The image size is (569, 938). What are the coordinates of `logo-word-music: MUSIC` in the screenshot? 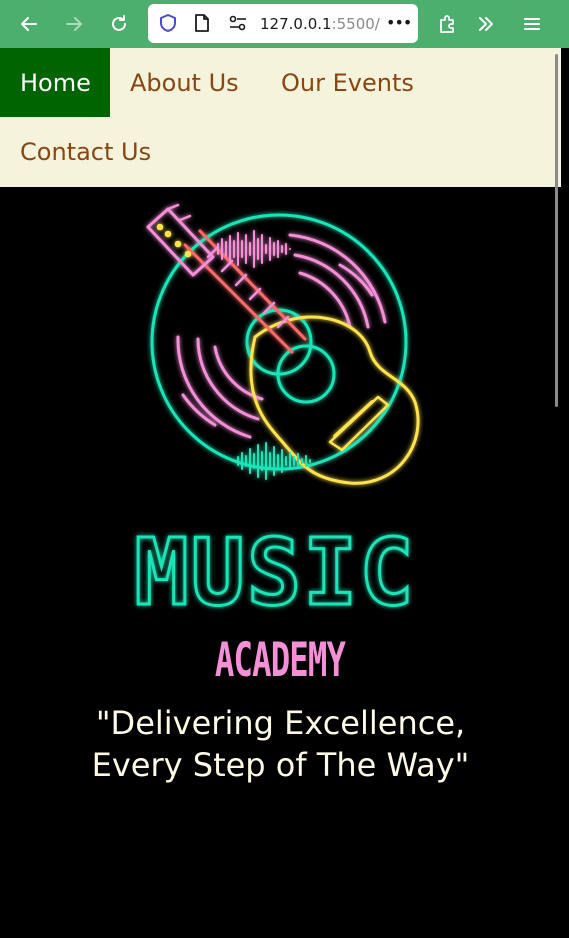 It's located at (274, 572).